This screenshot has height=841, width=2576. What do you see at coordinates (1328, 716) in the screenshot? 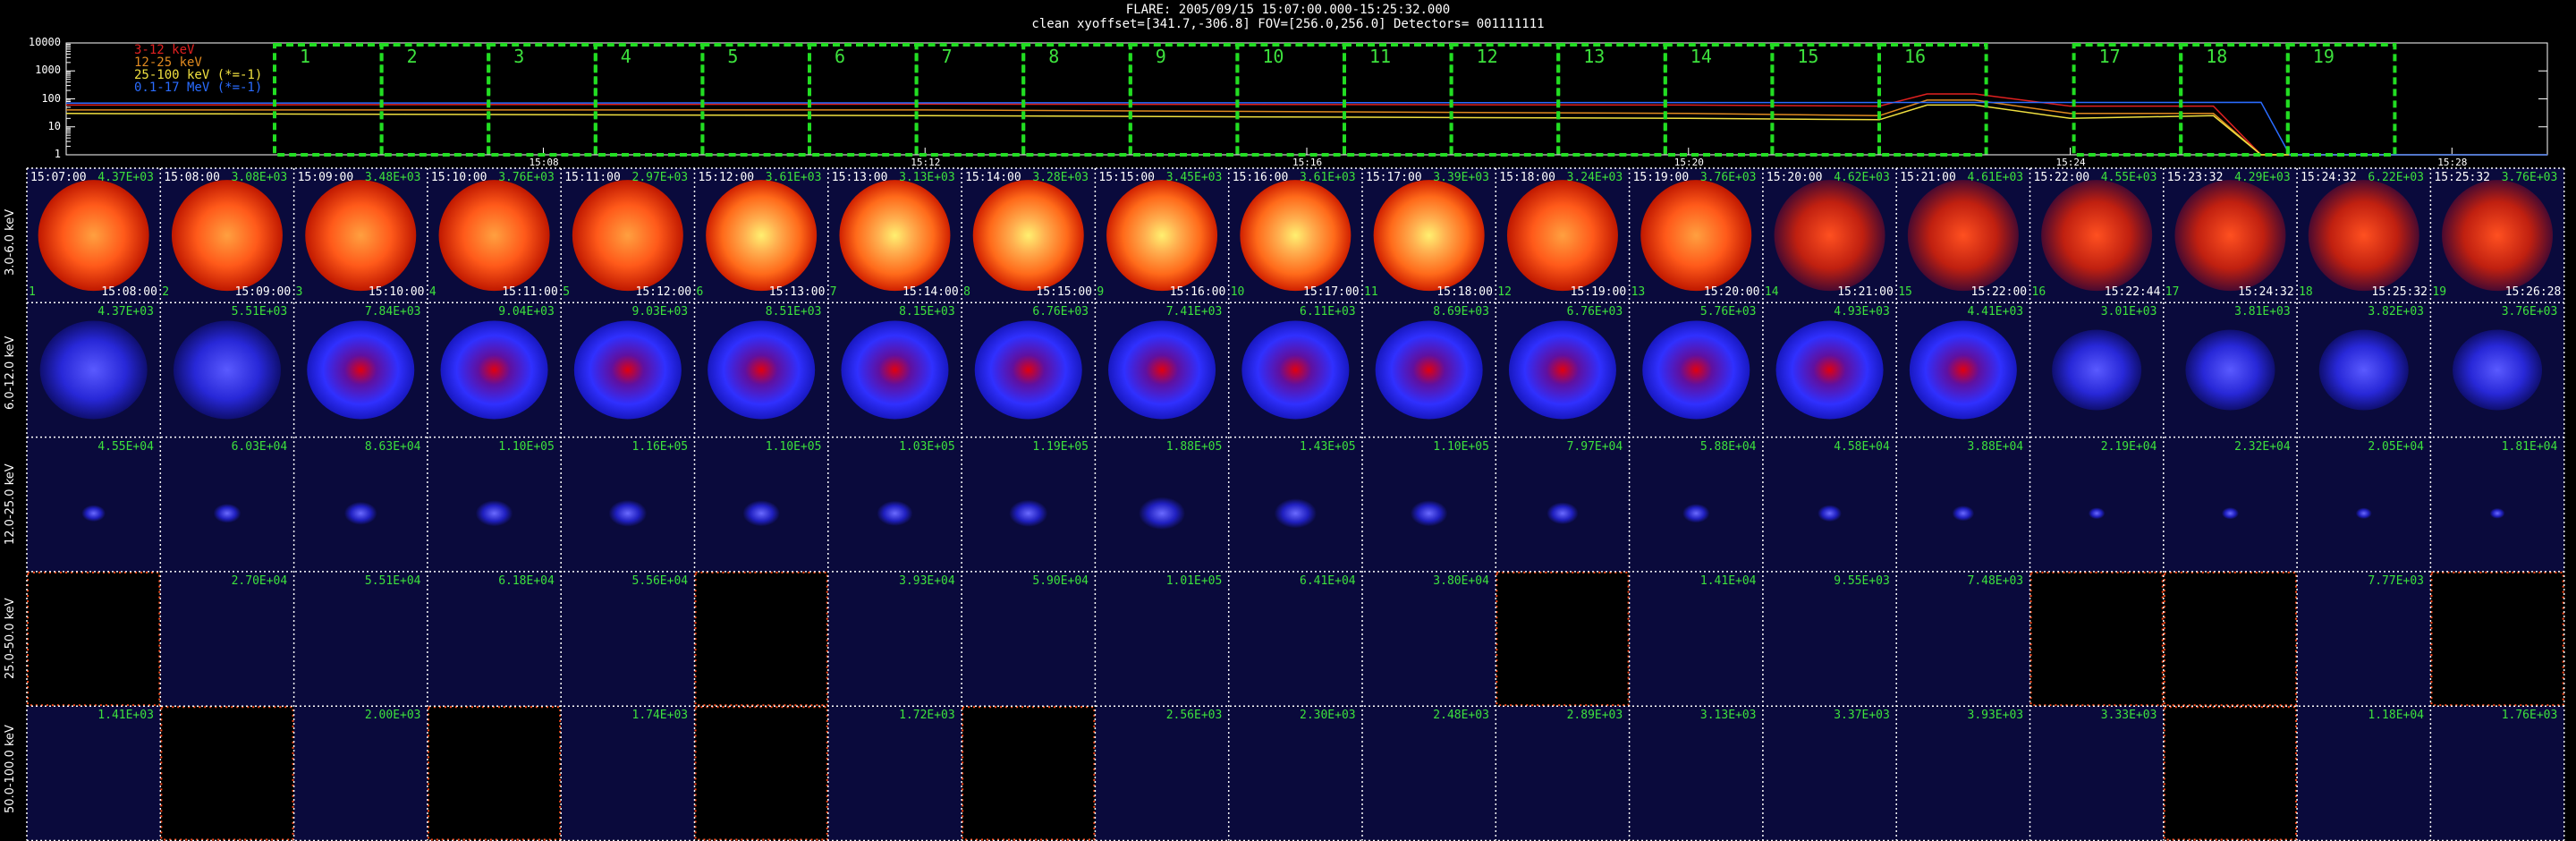
I see `peak-count-label: 2.30E+03` at bounding box center [1328, 716].